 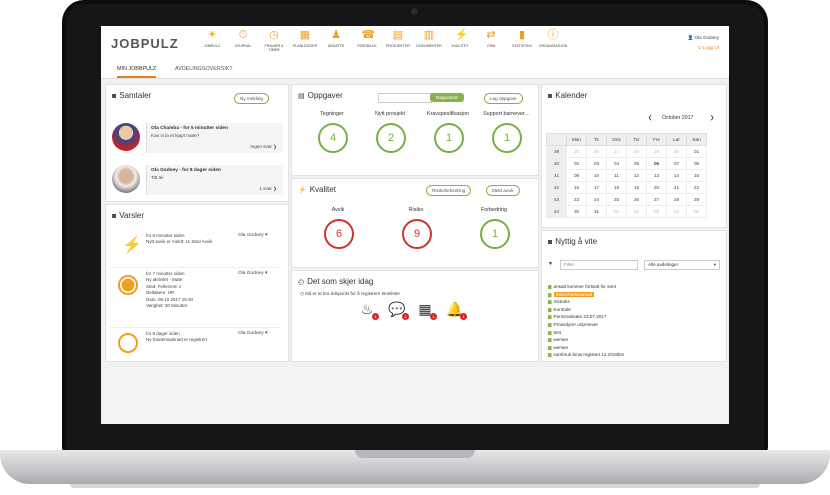 I want to click on nav-item-kvalitet: ⚡ KVALITET, so click(x=460, y=39).